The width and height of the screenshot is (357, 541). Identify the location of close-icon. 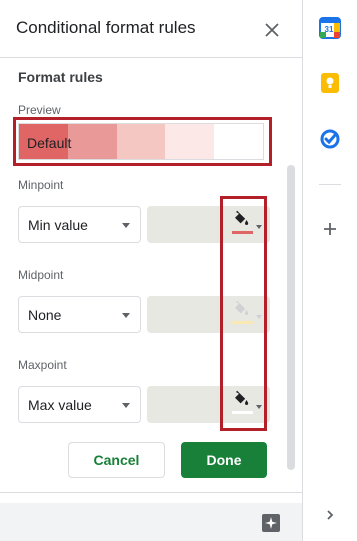
(272, 30).